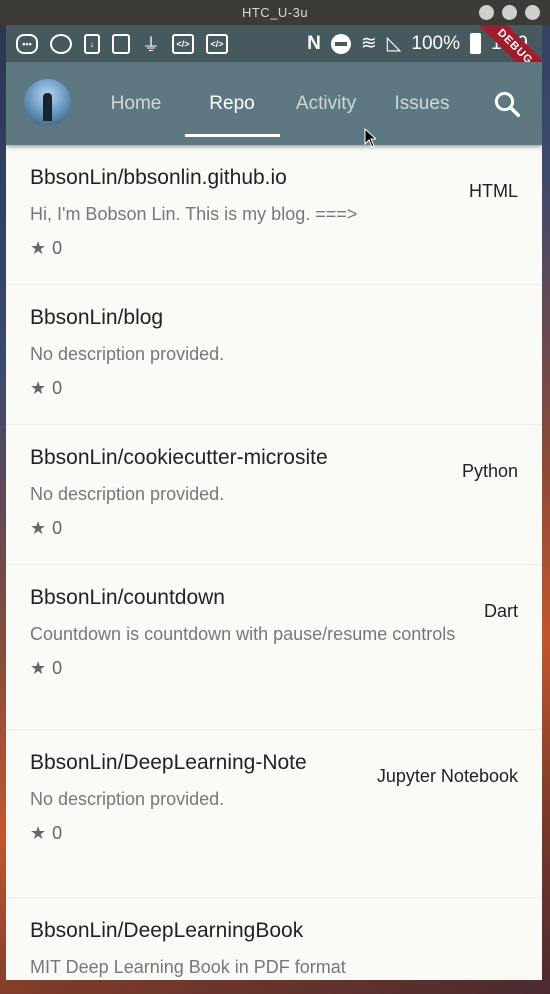  Describe the element at coordinates (97, 317) in the screenshot. I see `repo-name: BbsonLin/blog` at that location.